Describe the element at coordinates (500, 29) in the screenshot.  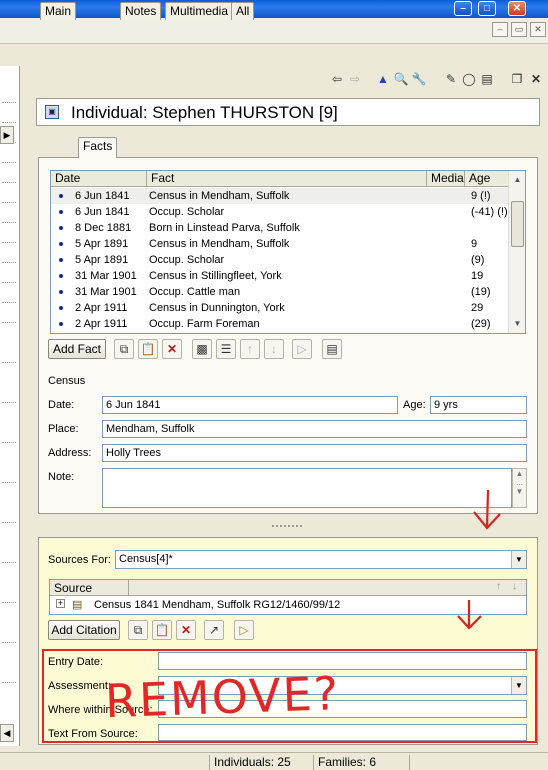
I see `mdi-minimize-icon: –` at that location.